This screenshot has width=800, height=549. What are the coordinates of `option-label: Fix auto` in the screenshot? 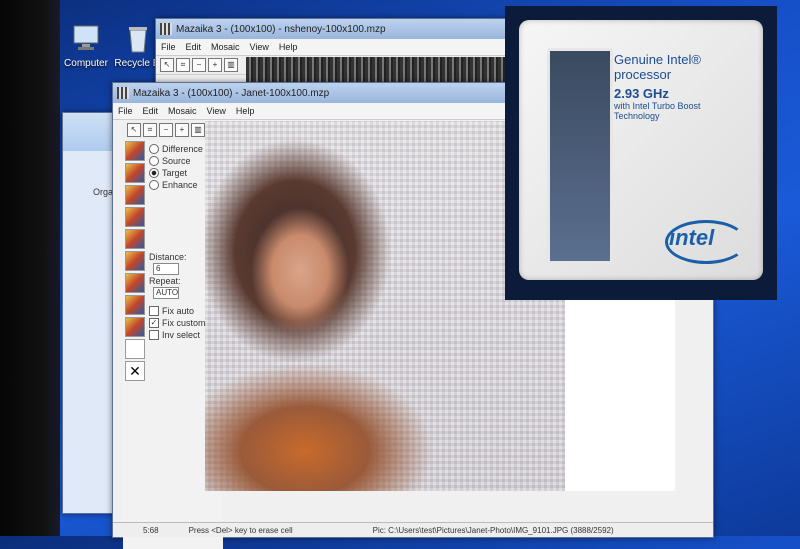 It's located at (178, 311).